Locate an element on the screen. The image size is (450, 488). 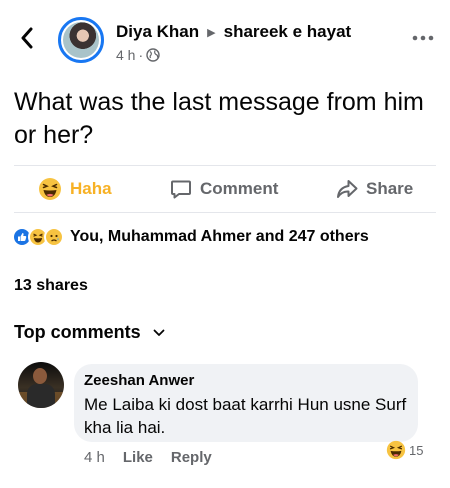
share-icon is located at coordinates (347, 189).